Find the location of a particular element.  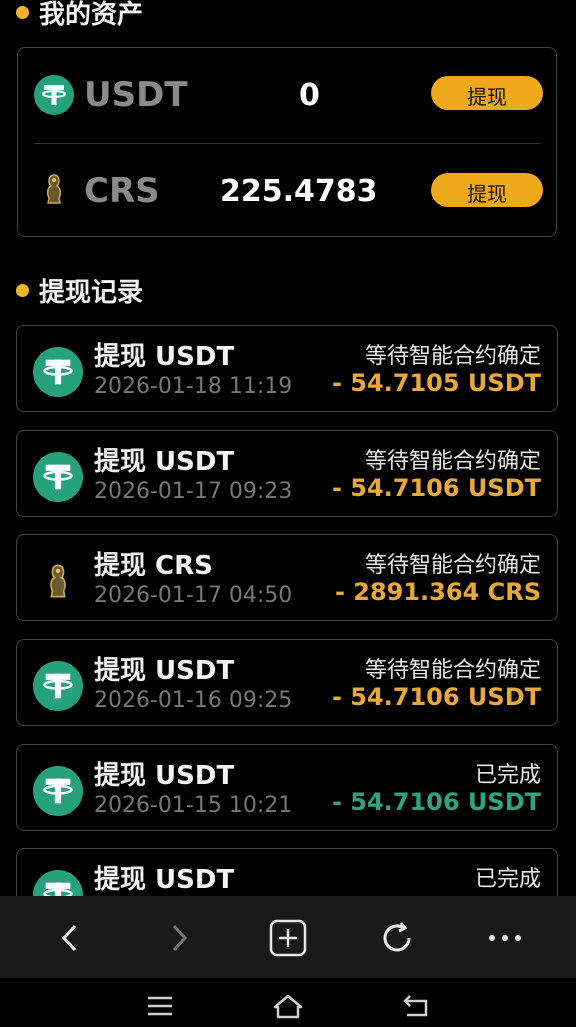

record-date: 2026-01-17 09:23 is located at coordinates (193, 491).